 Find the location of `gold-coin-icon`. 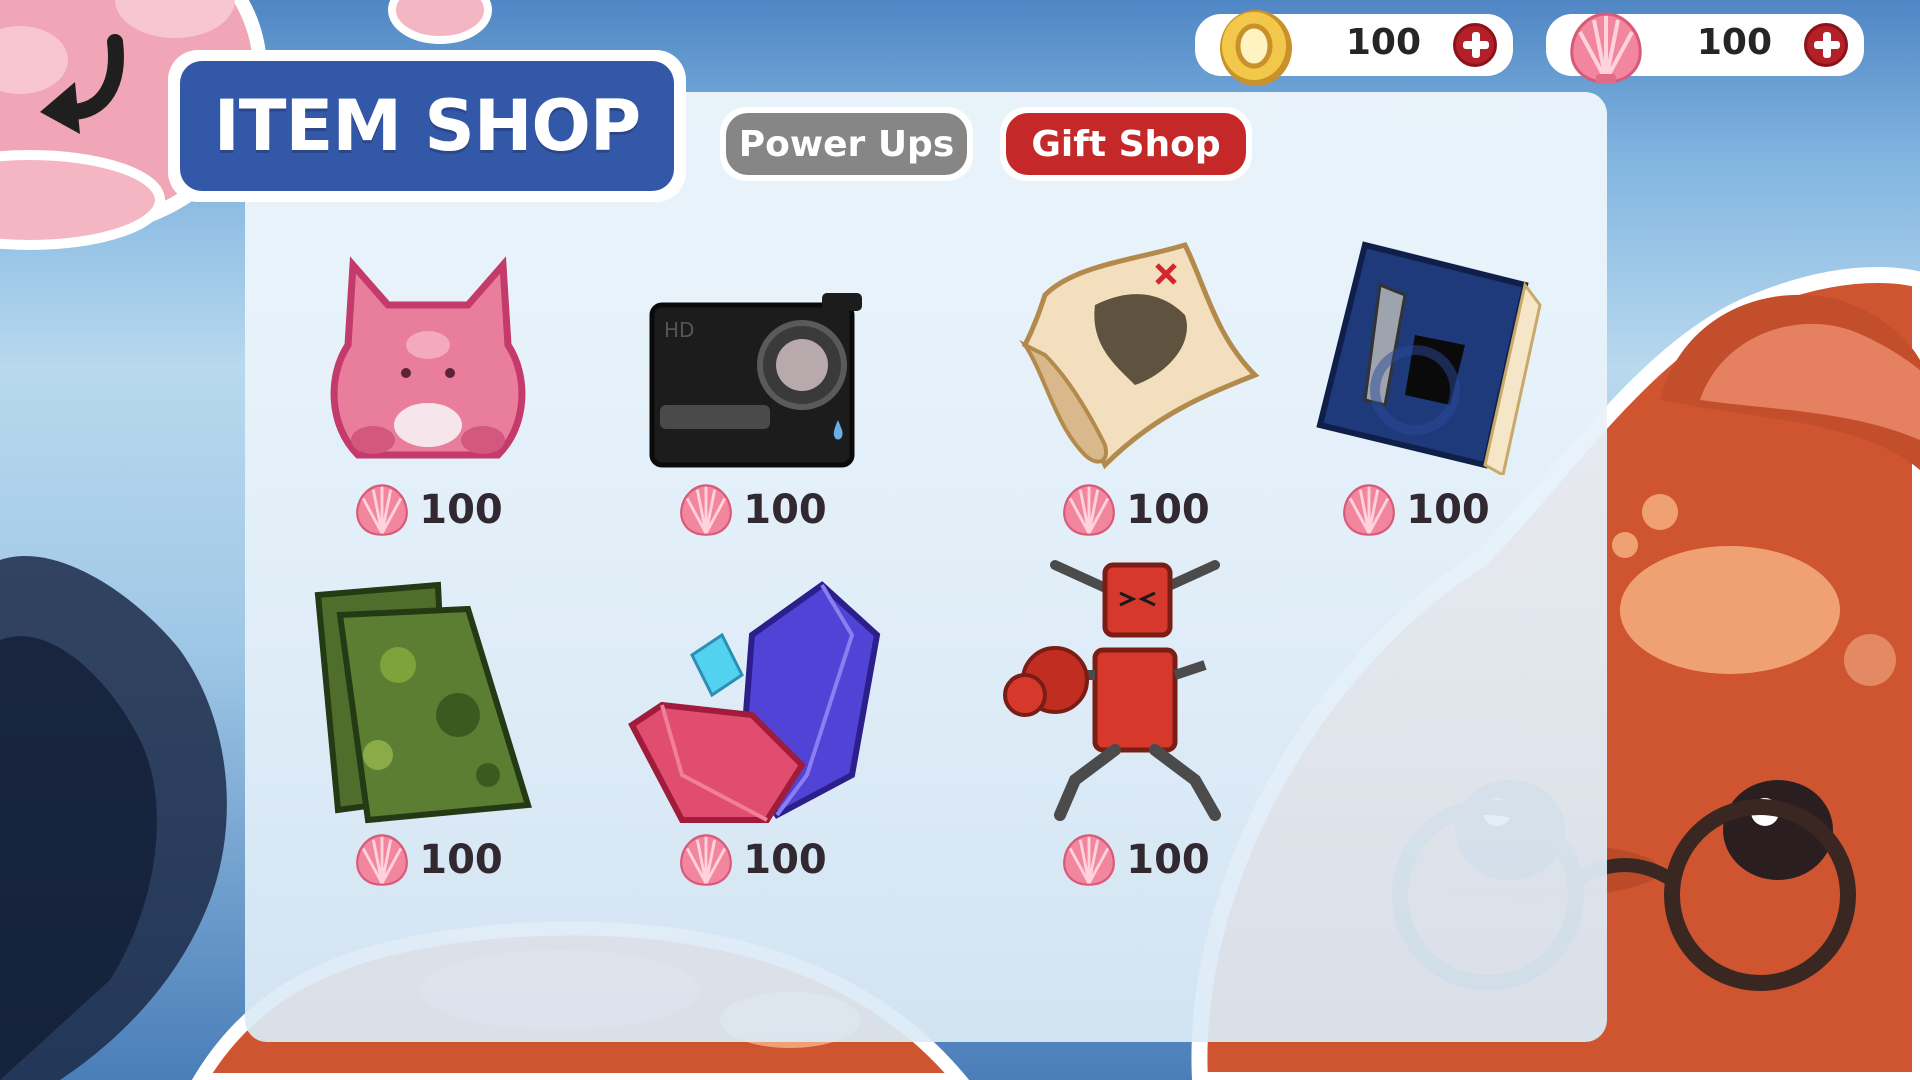

gold-coin-icon is located at coordinates (1256, 48).